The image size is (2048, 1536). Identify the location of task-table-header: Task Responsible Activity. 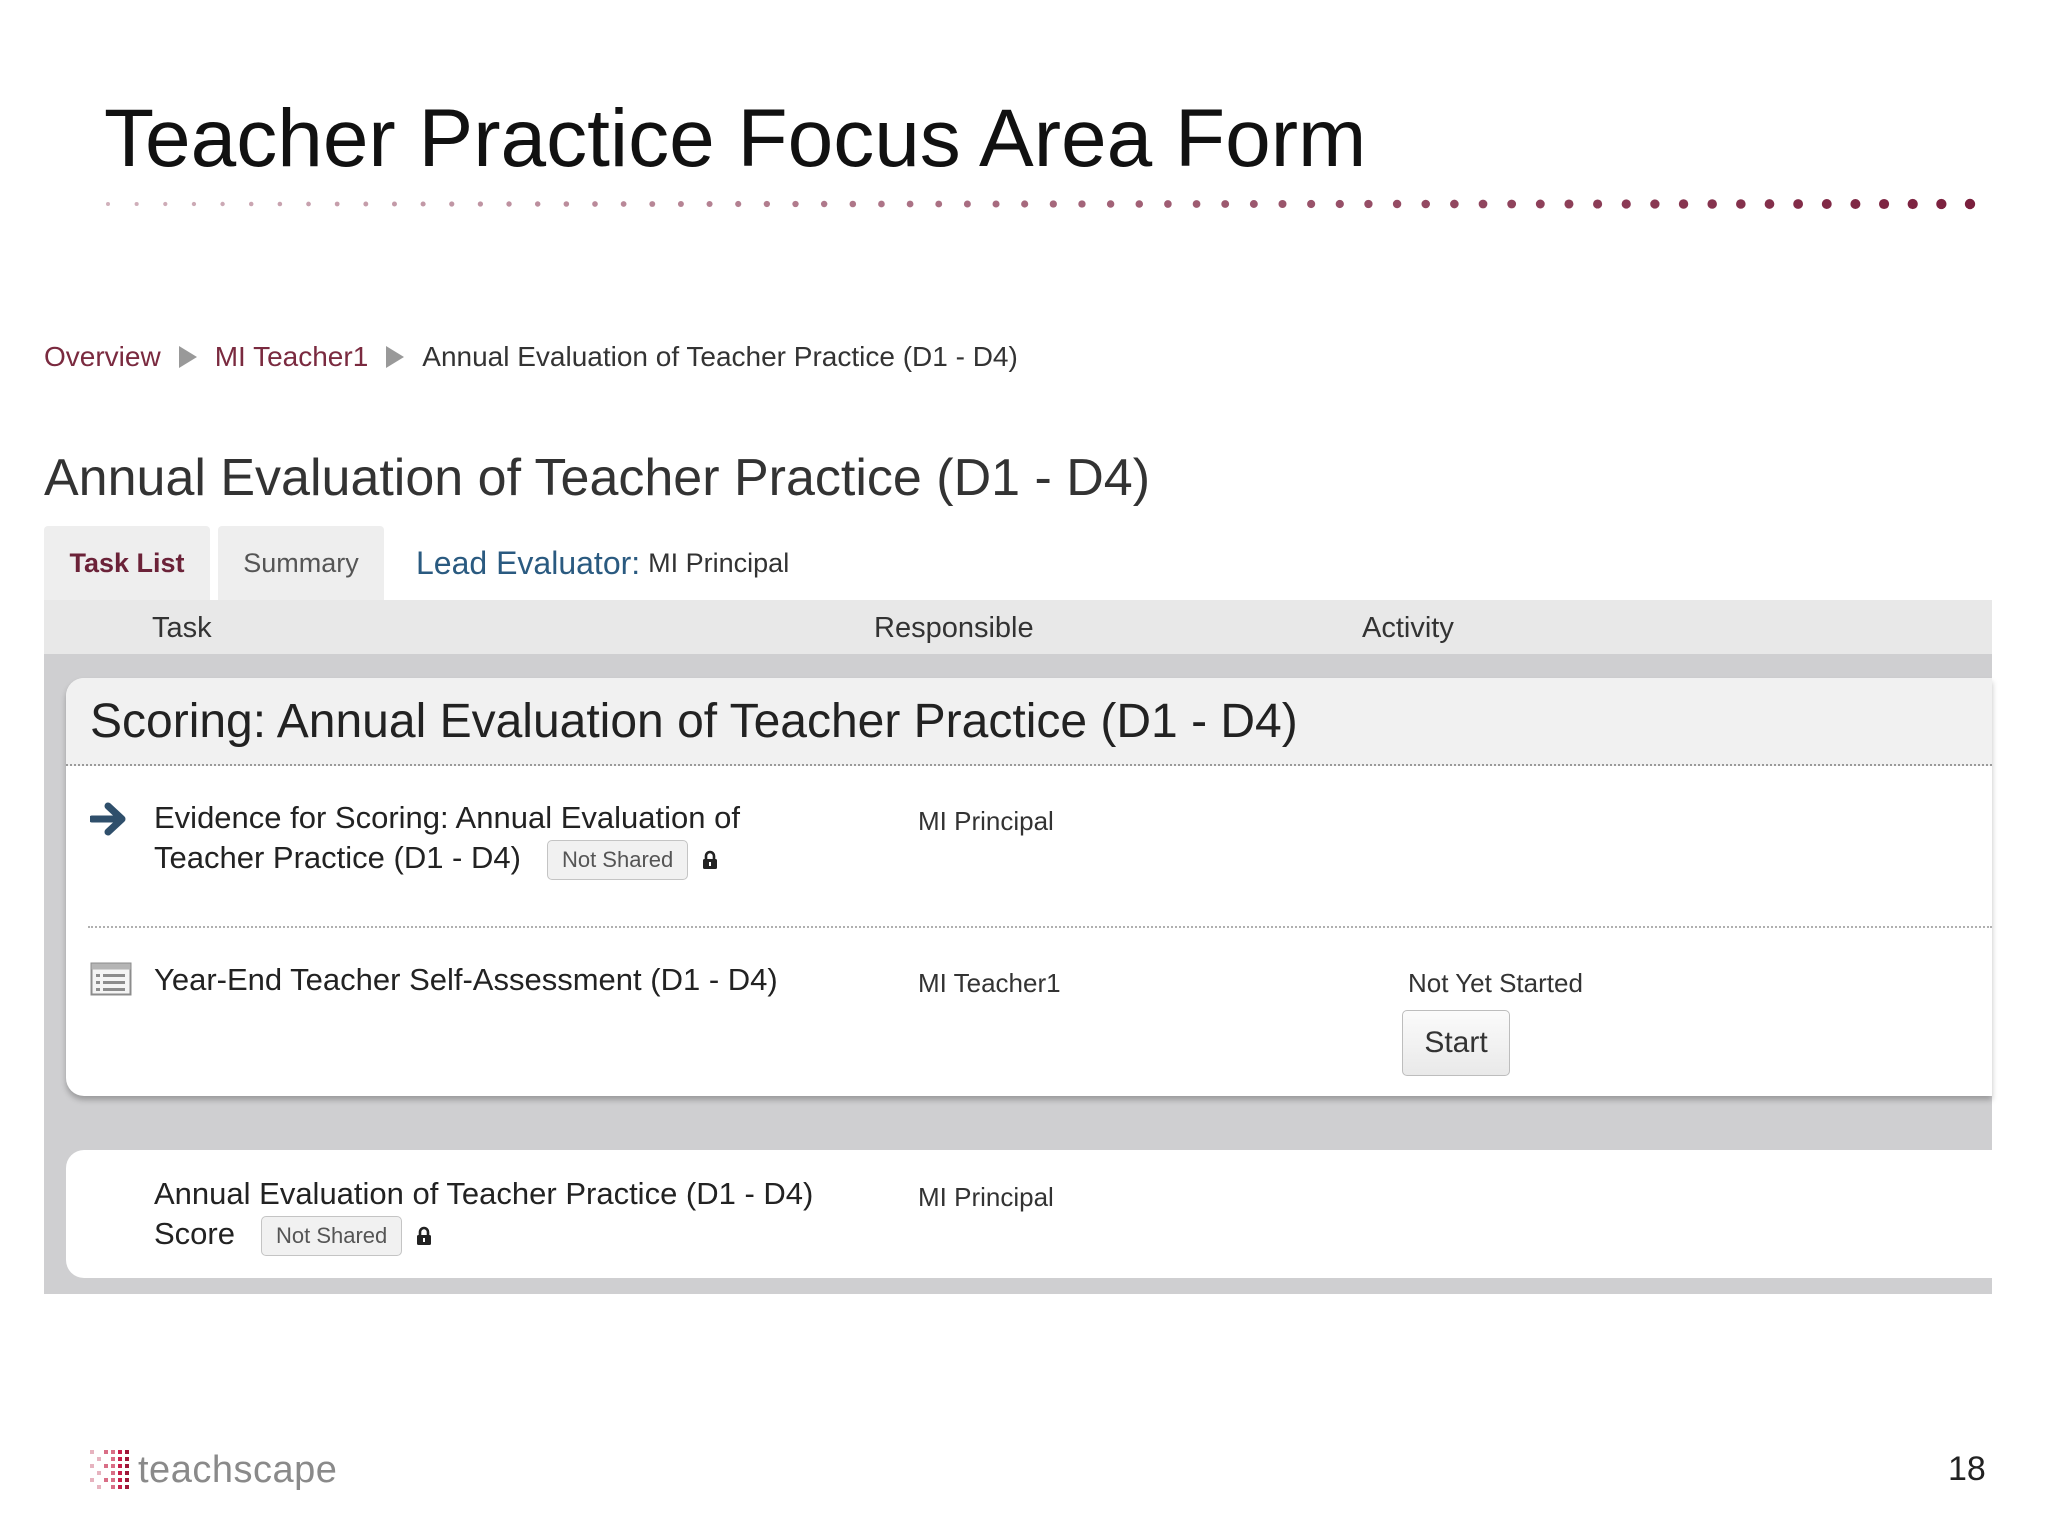
(1018, 627).